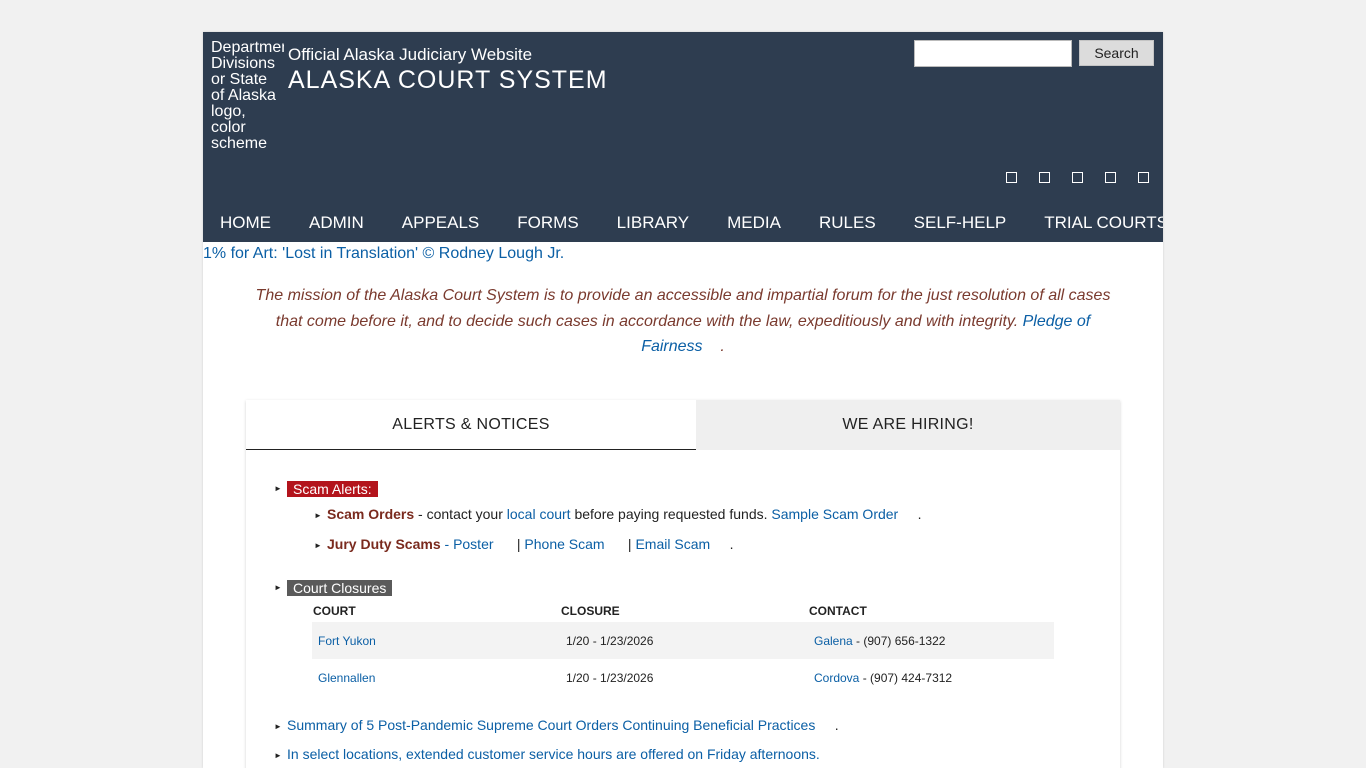  I want to click on jury-dash: -, so click(447, 544).